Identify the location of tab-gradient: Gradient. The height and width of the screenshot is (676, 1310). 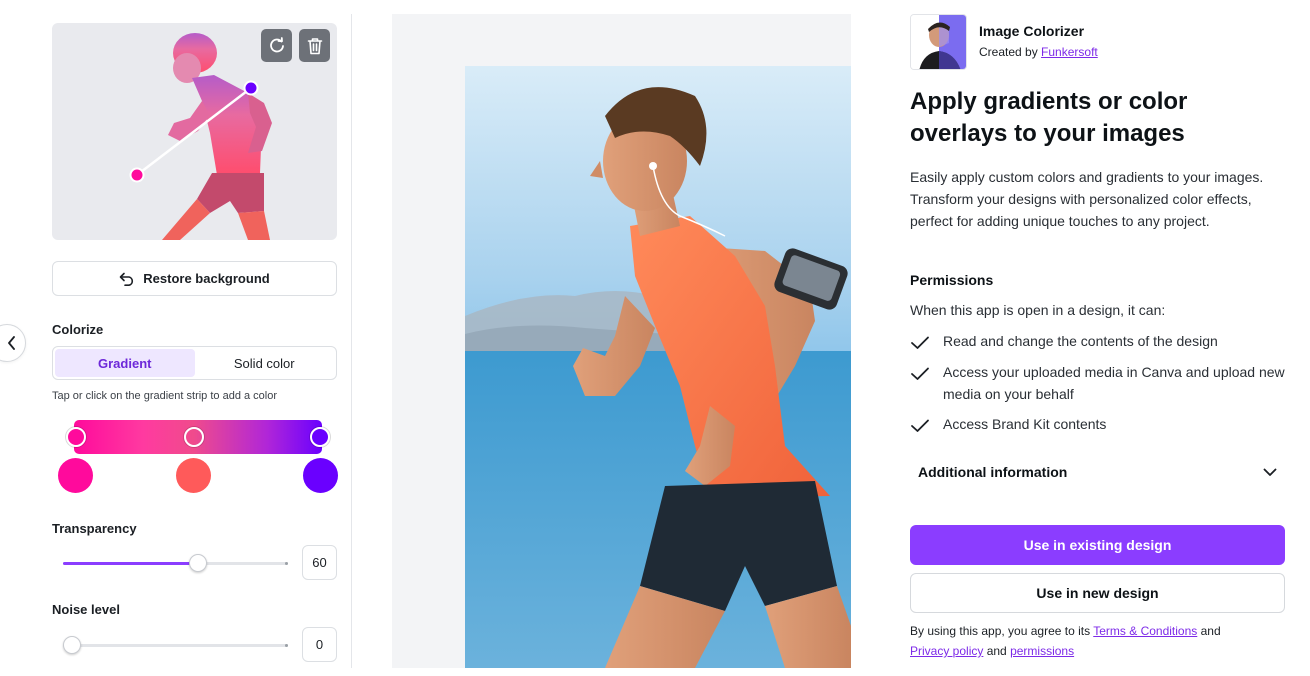
(125, 363).